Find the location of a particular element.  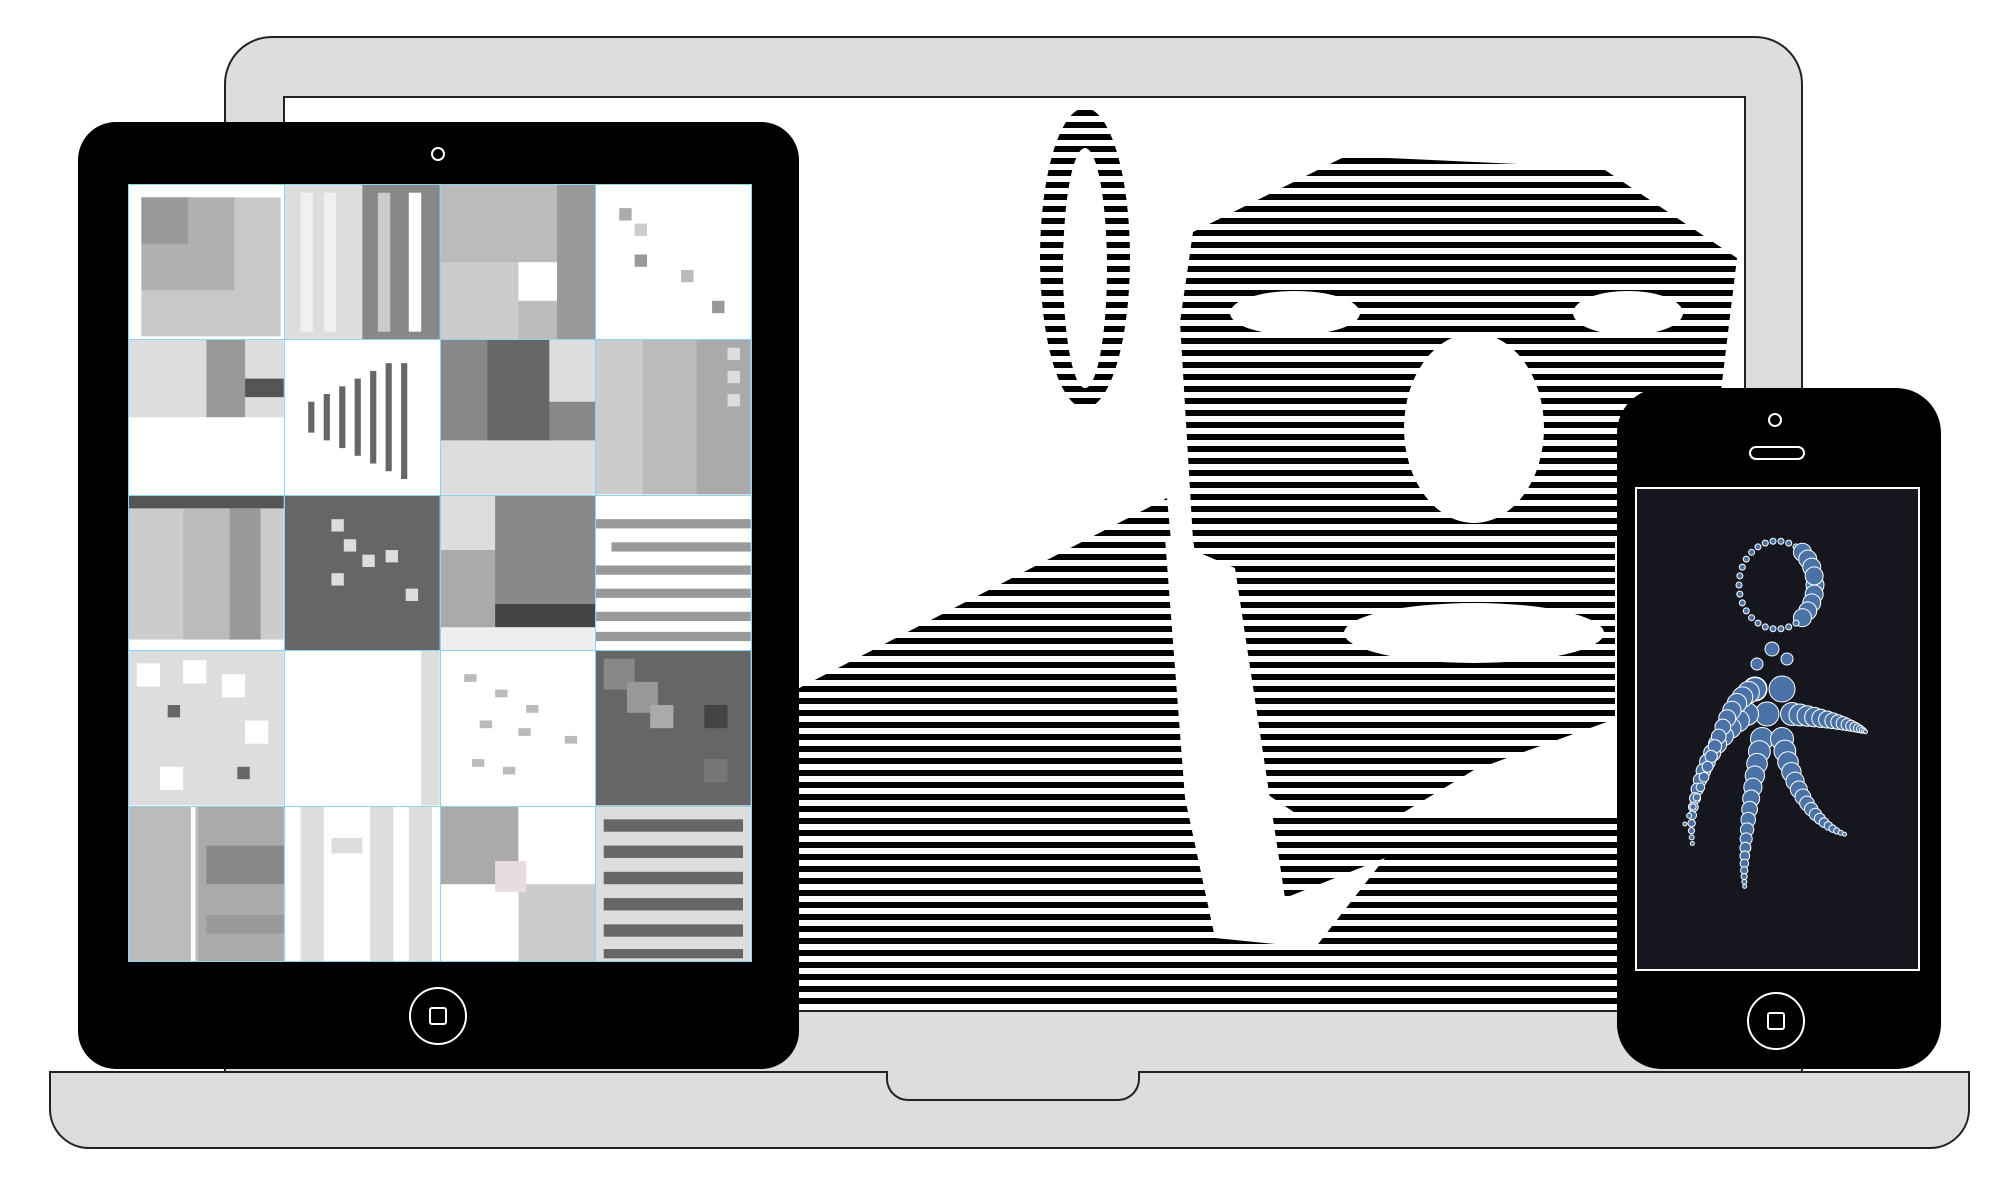

left-eye is located at coordinates (1295, 313).